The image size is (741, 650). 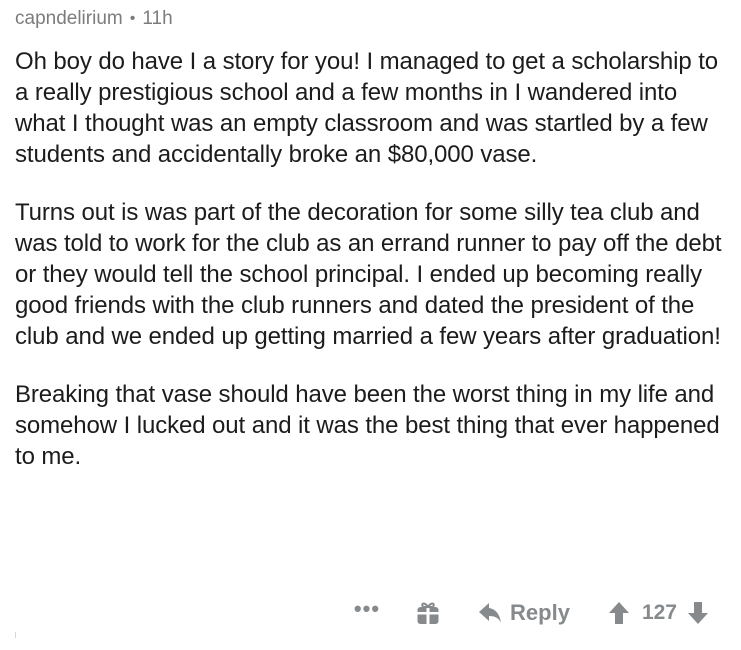 I want to click on vote-controls: 127, so click(x=658, y=613).